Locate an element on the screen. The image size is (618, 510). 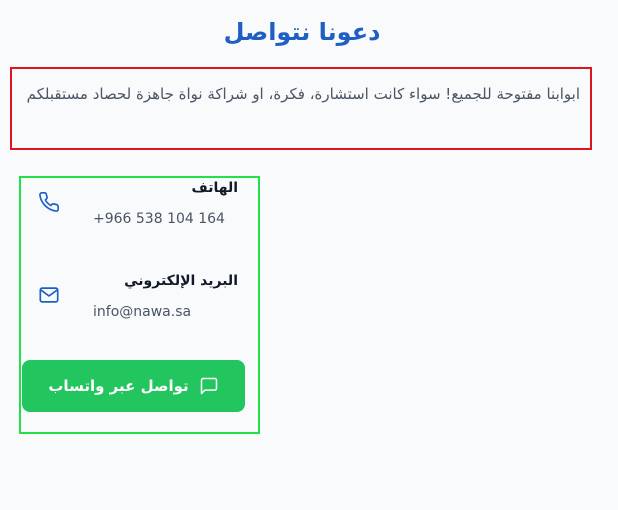
chat-icon is located at coordinates (209, 386).